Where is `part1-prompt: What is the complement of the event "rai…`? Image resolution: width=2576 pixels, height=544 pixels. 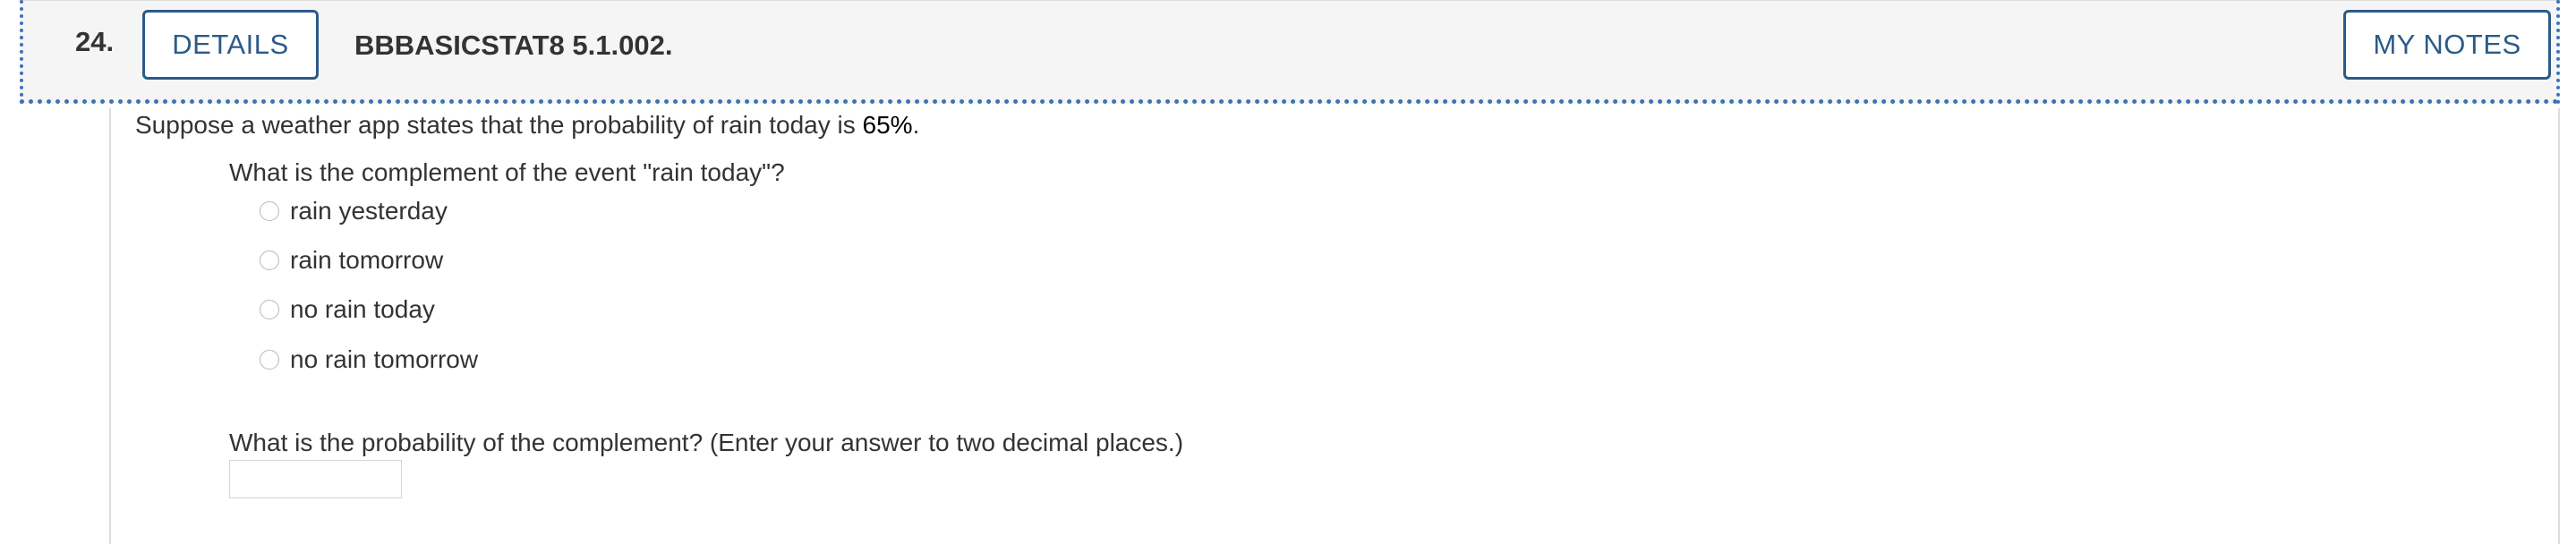
part1-prompt: What is the complement of the event "rai… is located at coordinates (507, 172).